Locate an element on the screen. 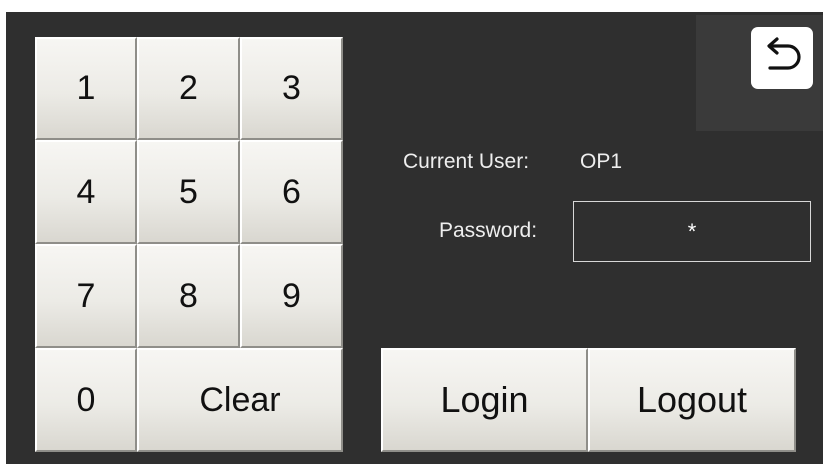  password-label: Password: is located at coordinates (488, 230).